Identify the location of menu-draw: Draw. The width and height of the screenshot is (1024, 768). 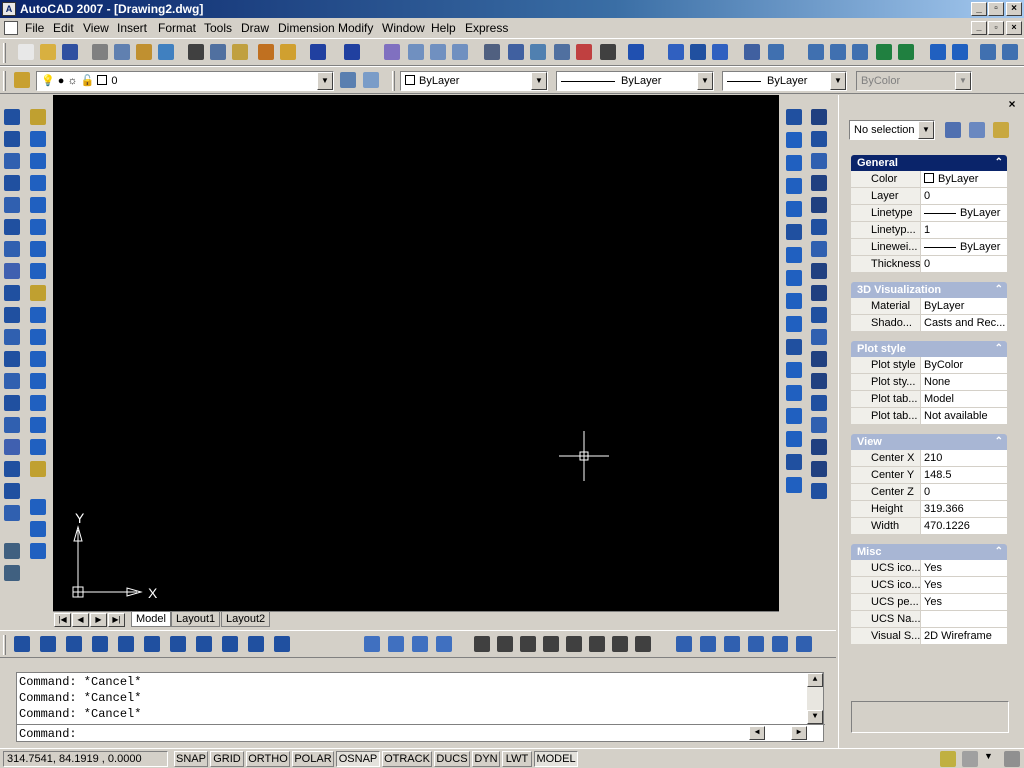
(255, 28).